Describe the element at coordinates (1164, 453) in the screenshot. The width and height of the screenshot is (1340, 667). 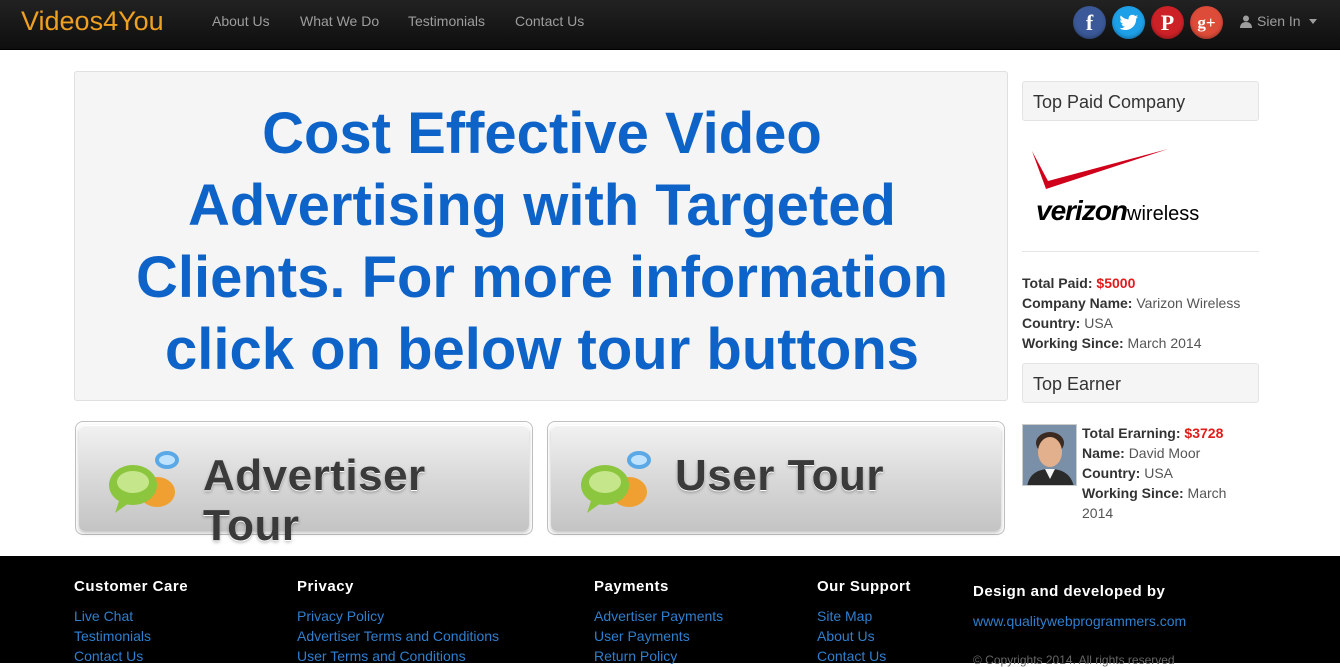
I see `name-value: David Moor` at that location.